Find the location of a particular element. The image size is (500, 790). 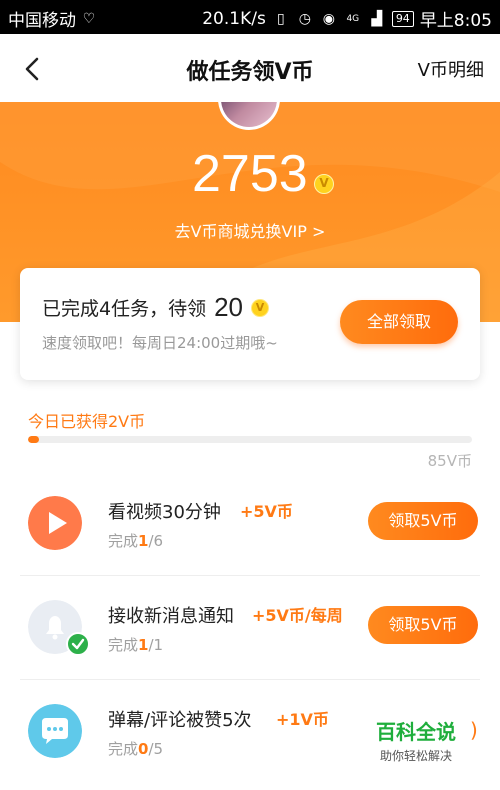

status-bar: 中国移动 ♡ 20.1K/s ▯ ◷ ◉ 4G ▟ 94 早上8:05 is located at coordinates (250, 17).